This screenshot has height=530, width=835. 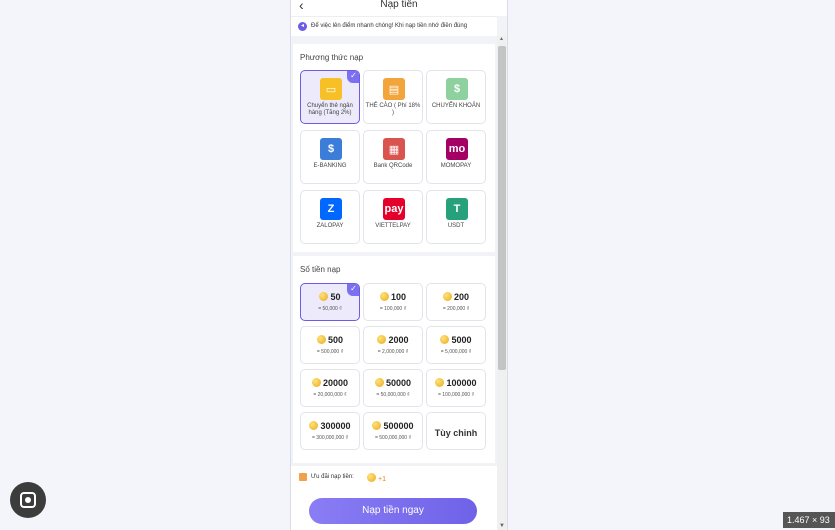 I want to click on amount-card: 50000 = 50,000,000 ₫, so click(x=393, y=388).